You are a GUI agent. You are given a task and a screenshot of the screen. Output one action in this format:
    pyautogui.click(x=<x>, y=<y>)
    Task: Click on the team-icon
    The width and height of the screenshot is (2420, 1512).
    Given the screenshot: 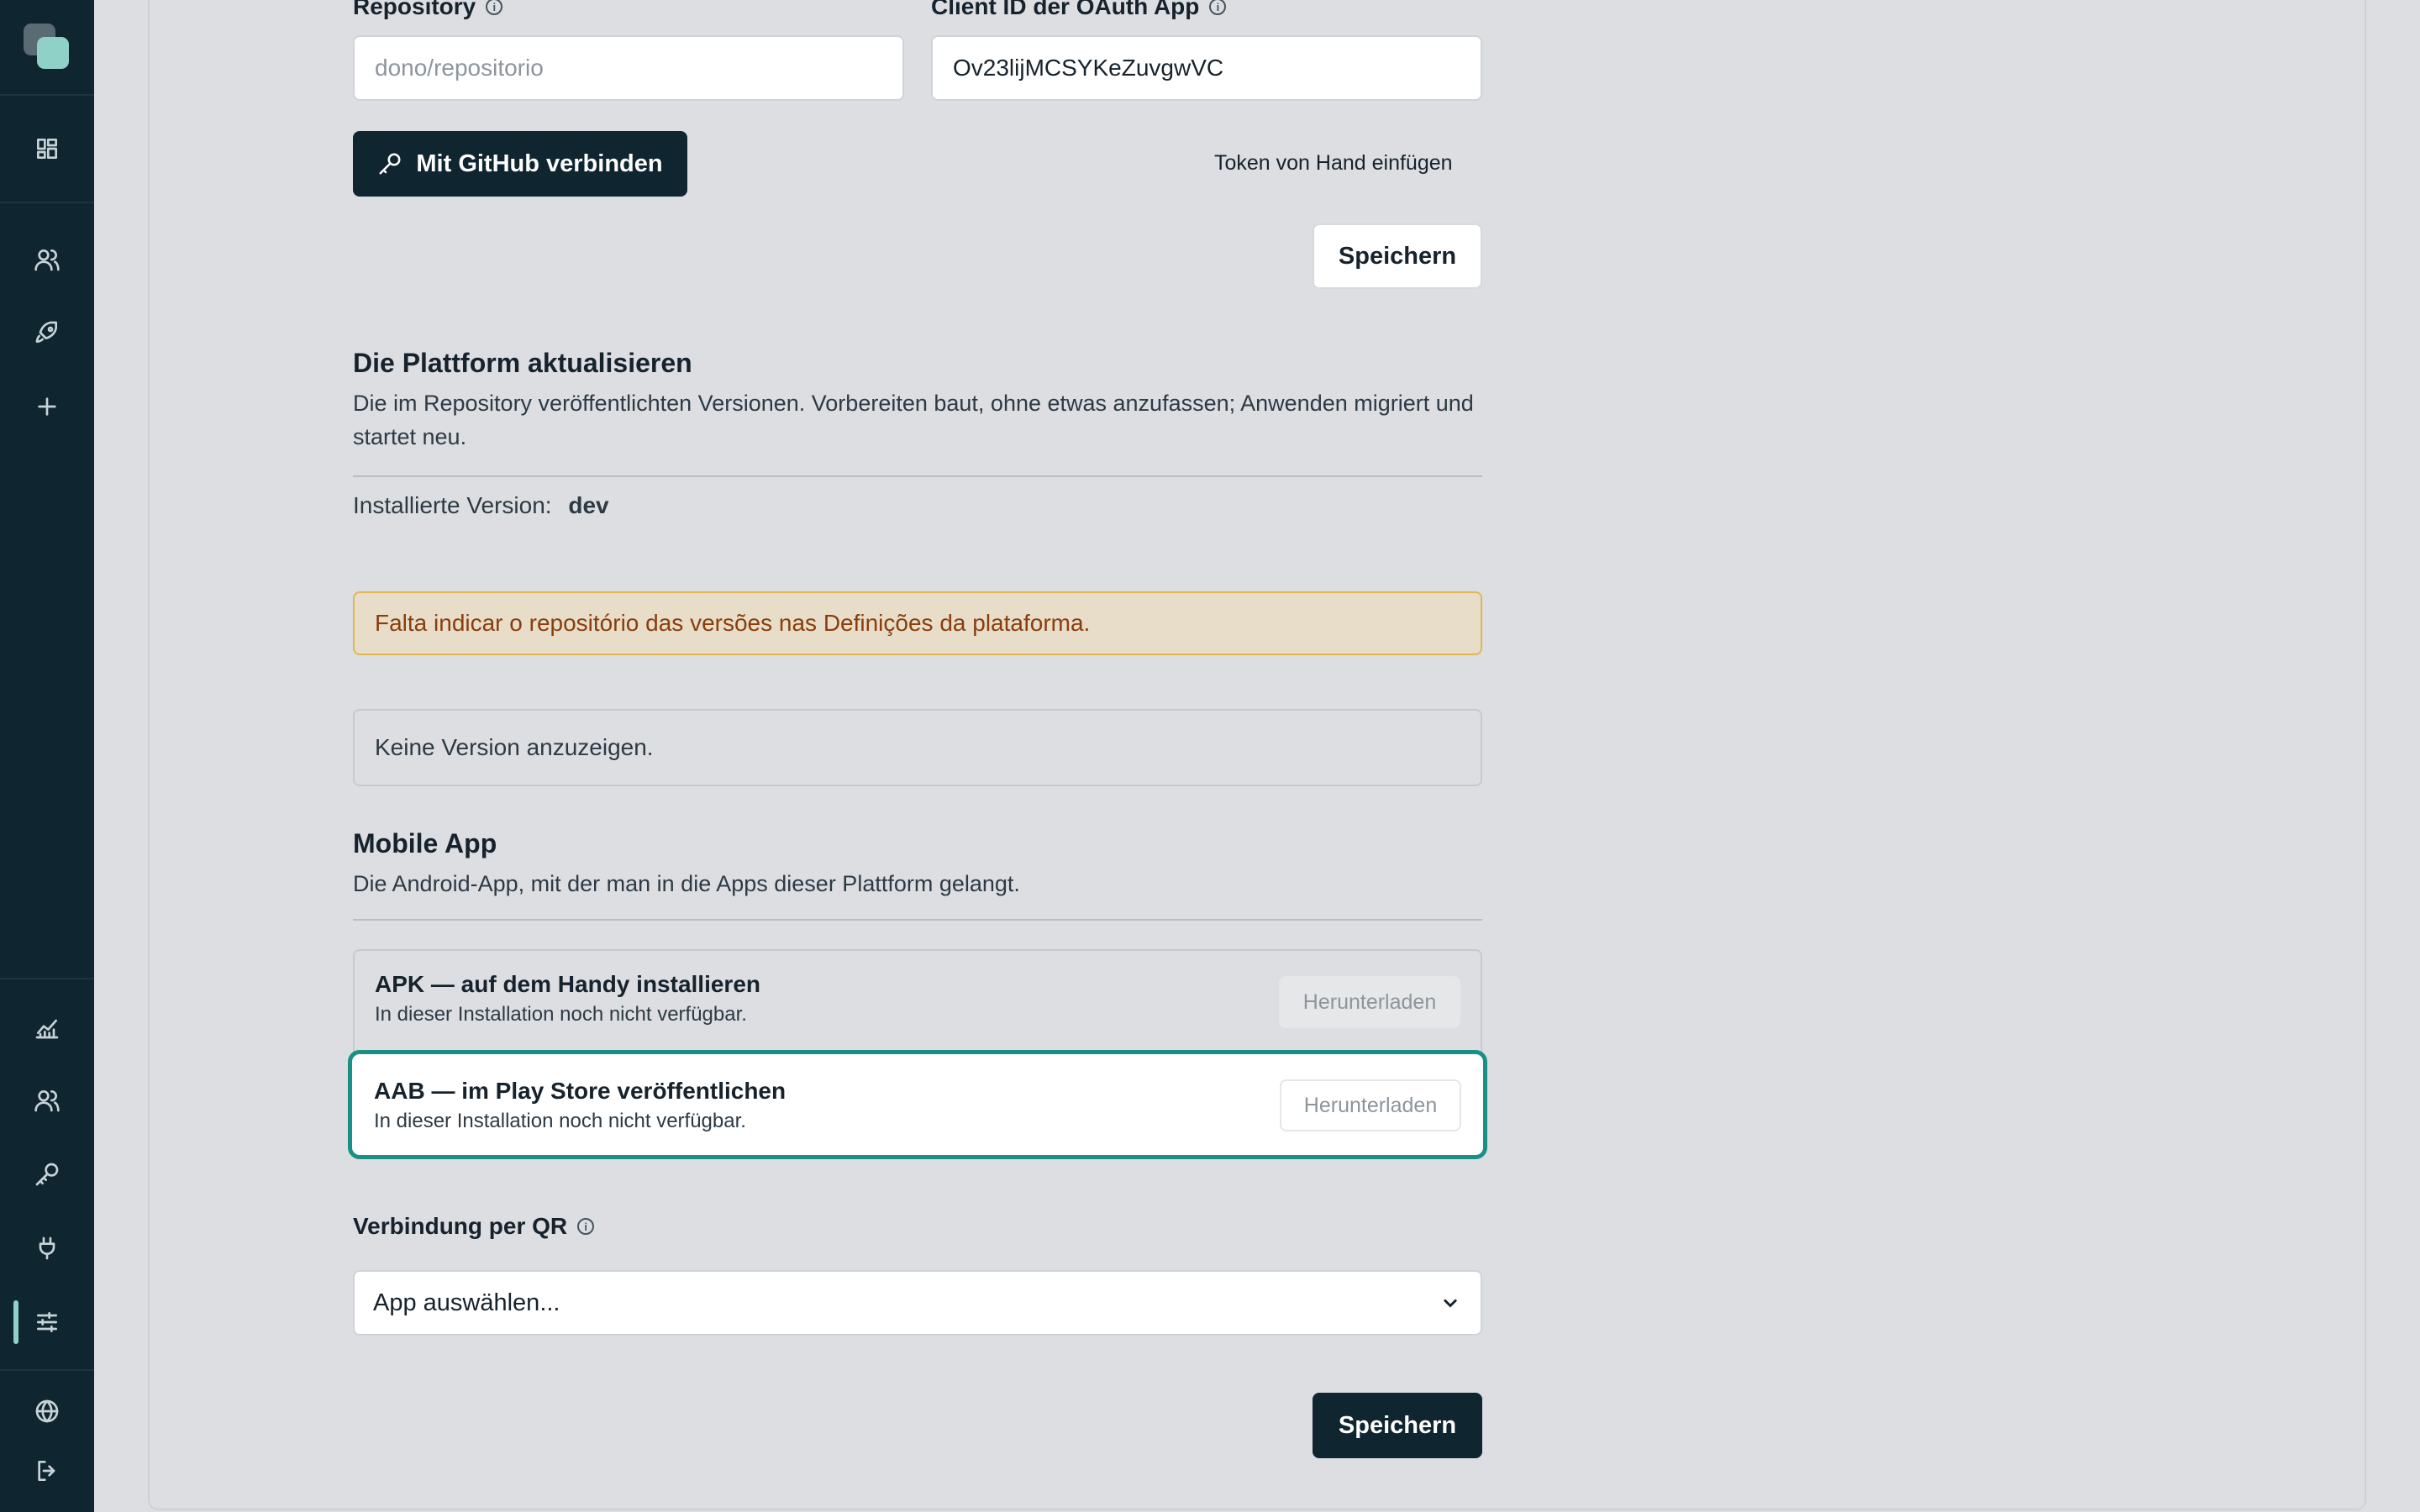 What is the action you would take?
    pyautogui.click(x=47, y=1100)
    